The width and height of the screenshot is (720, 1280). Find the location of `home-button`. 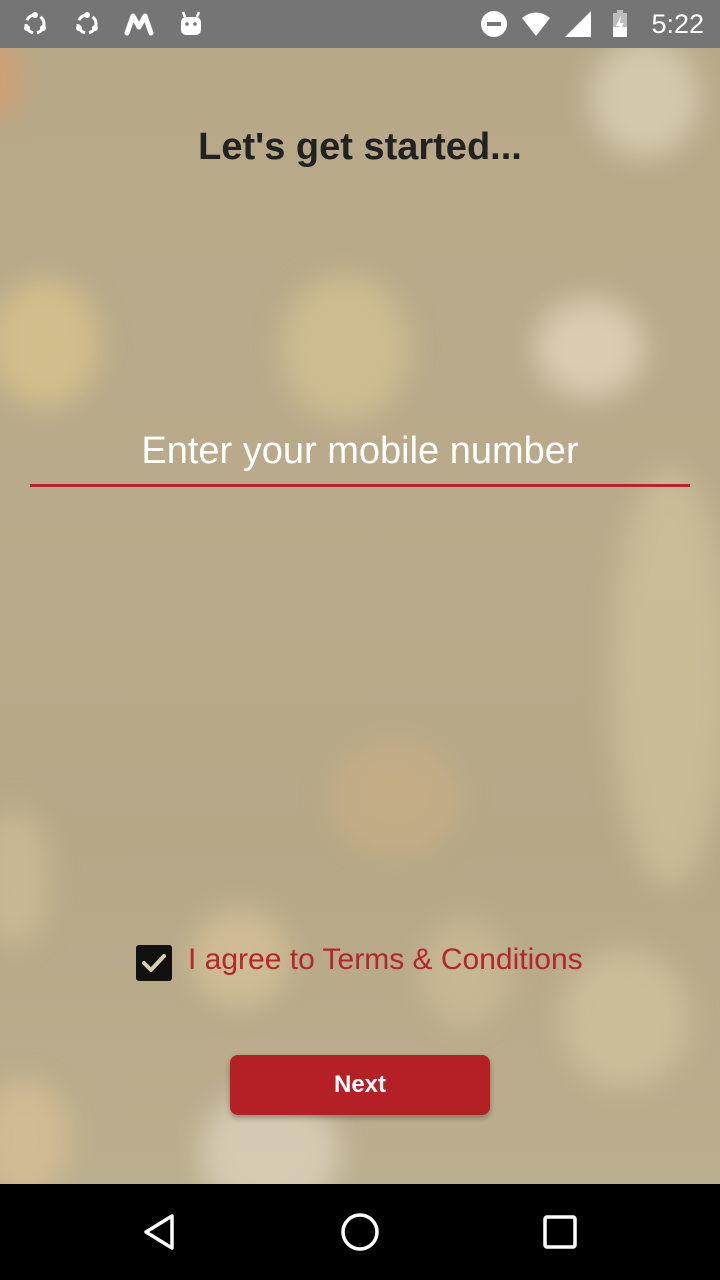

home-button is located at coordinates (360, 1232).